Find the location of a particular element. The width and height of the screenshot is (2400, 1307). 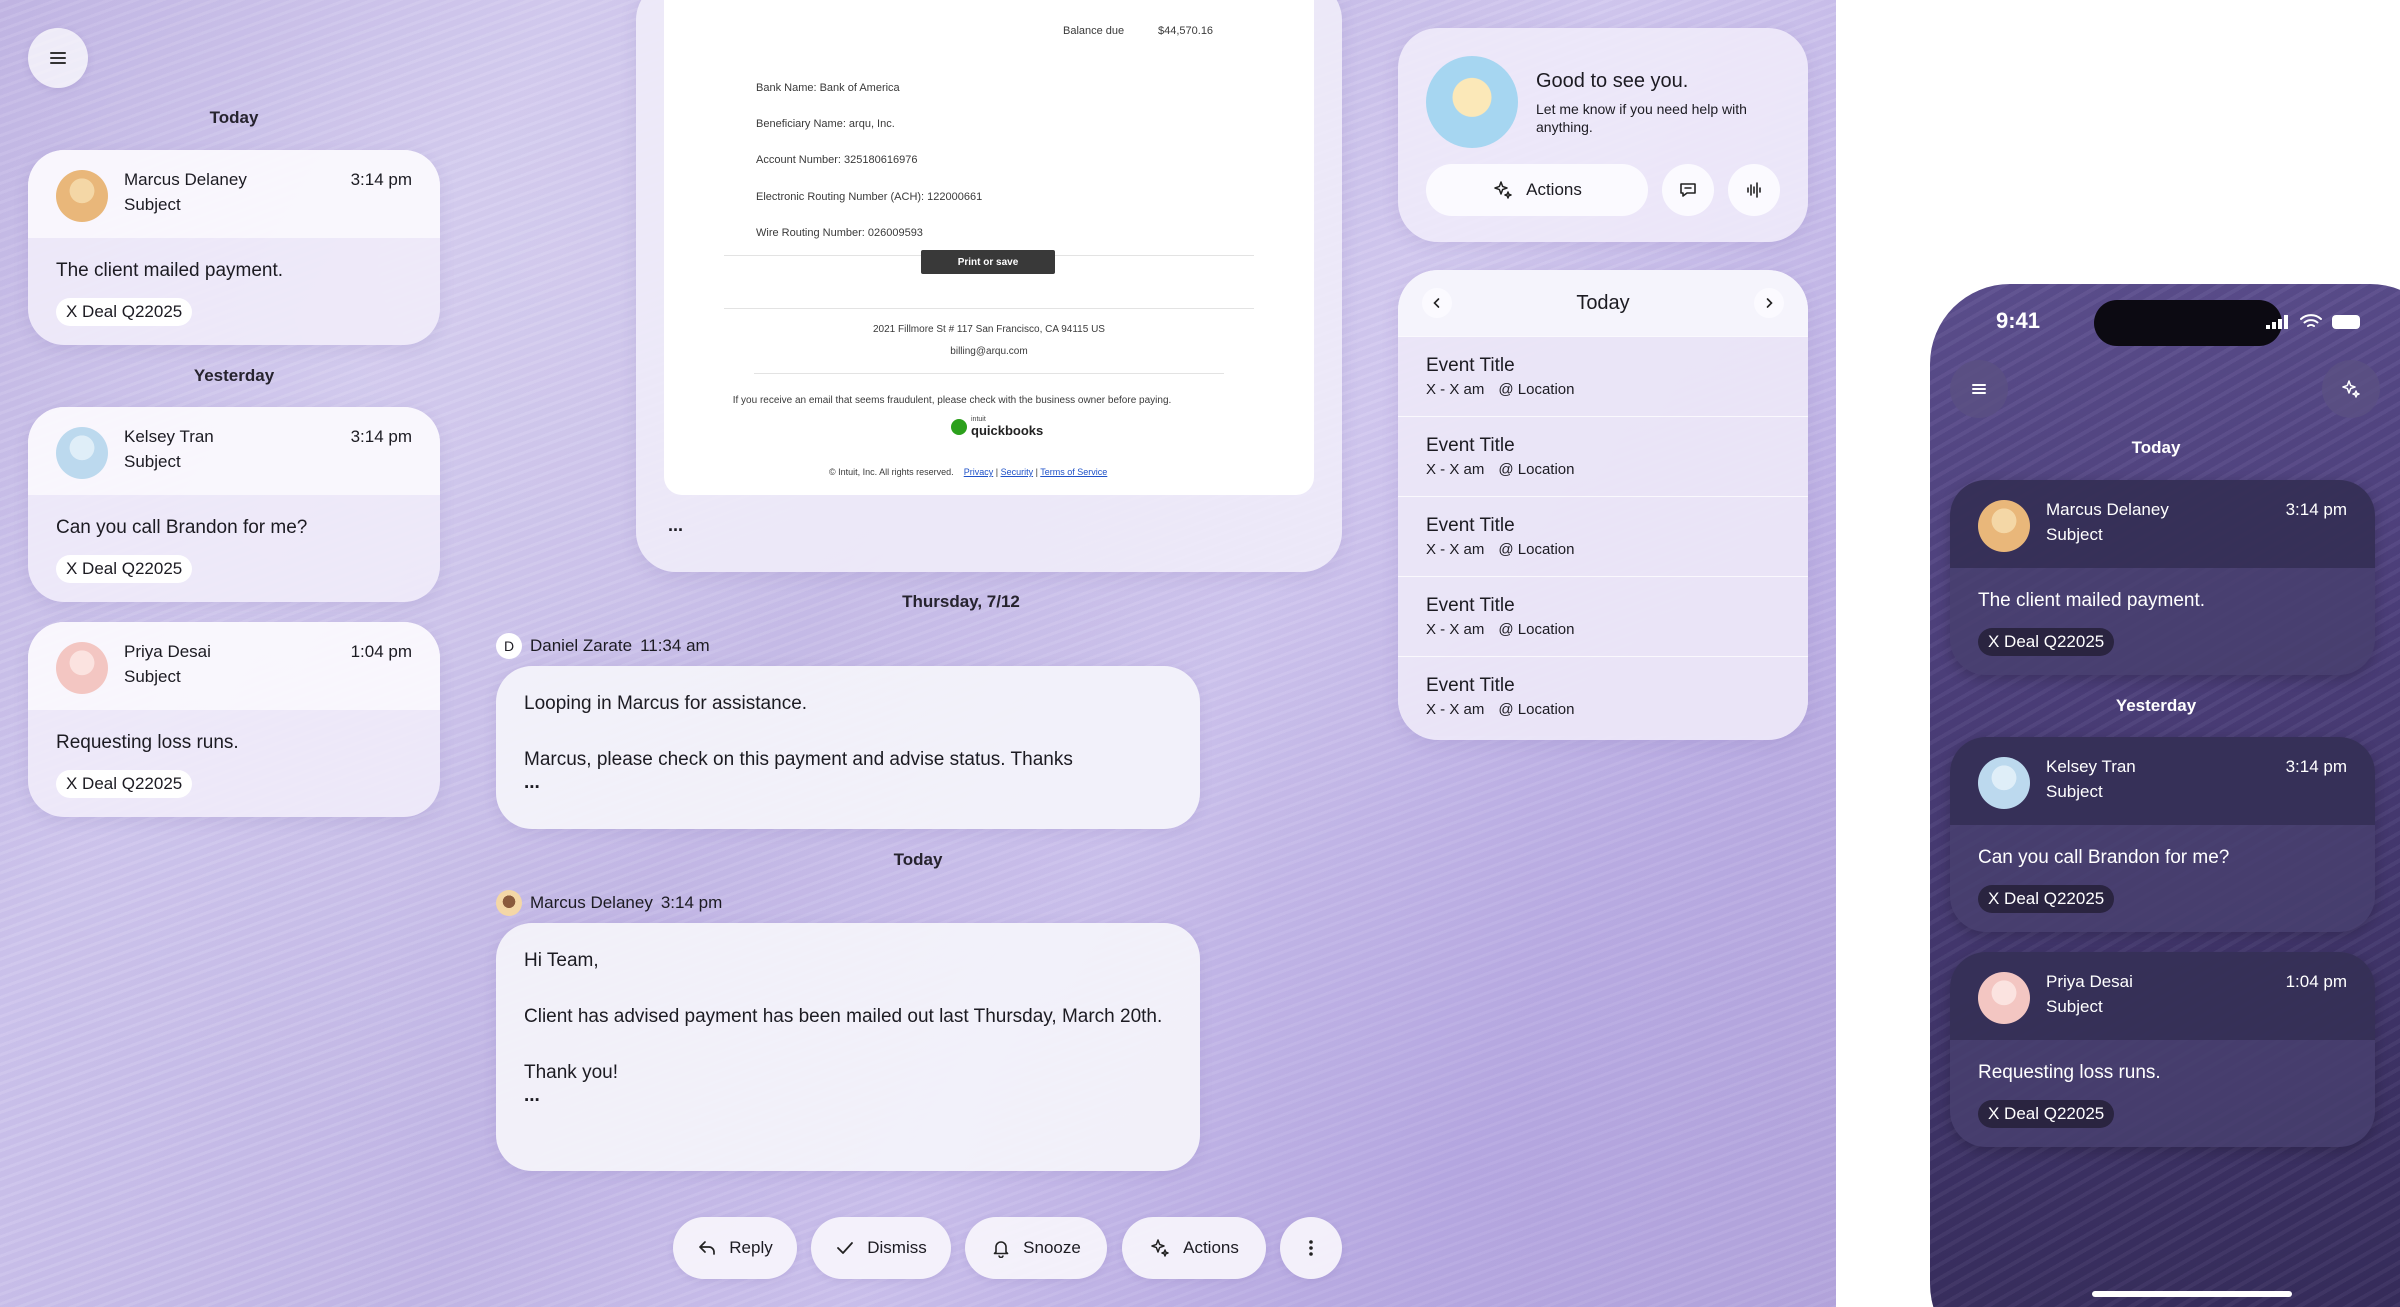

quickbooks-logo: intuit quickbooks is located at coordinates (997, 427).